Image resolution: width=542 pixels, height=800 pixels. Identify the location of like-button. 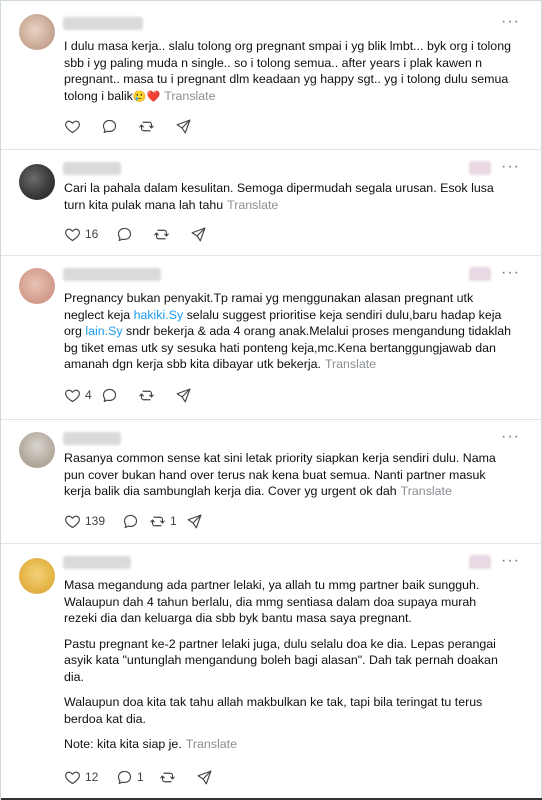
(82, 126).